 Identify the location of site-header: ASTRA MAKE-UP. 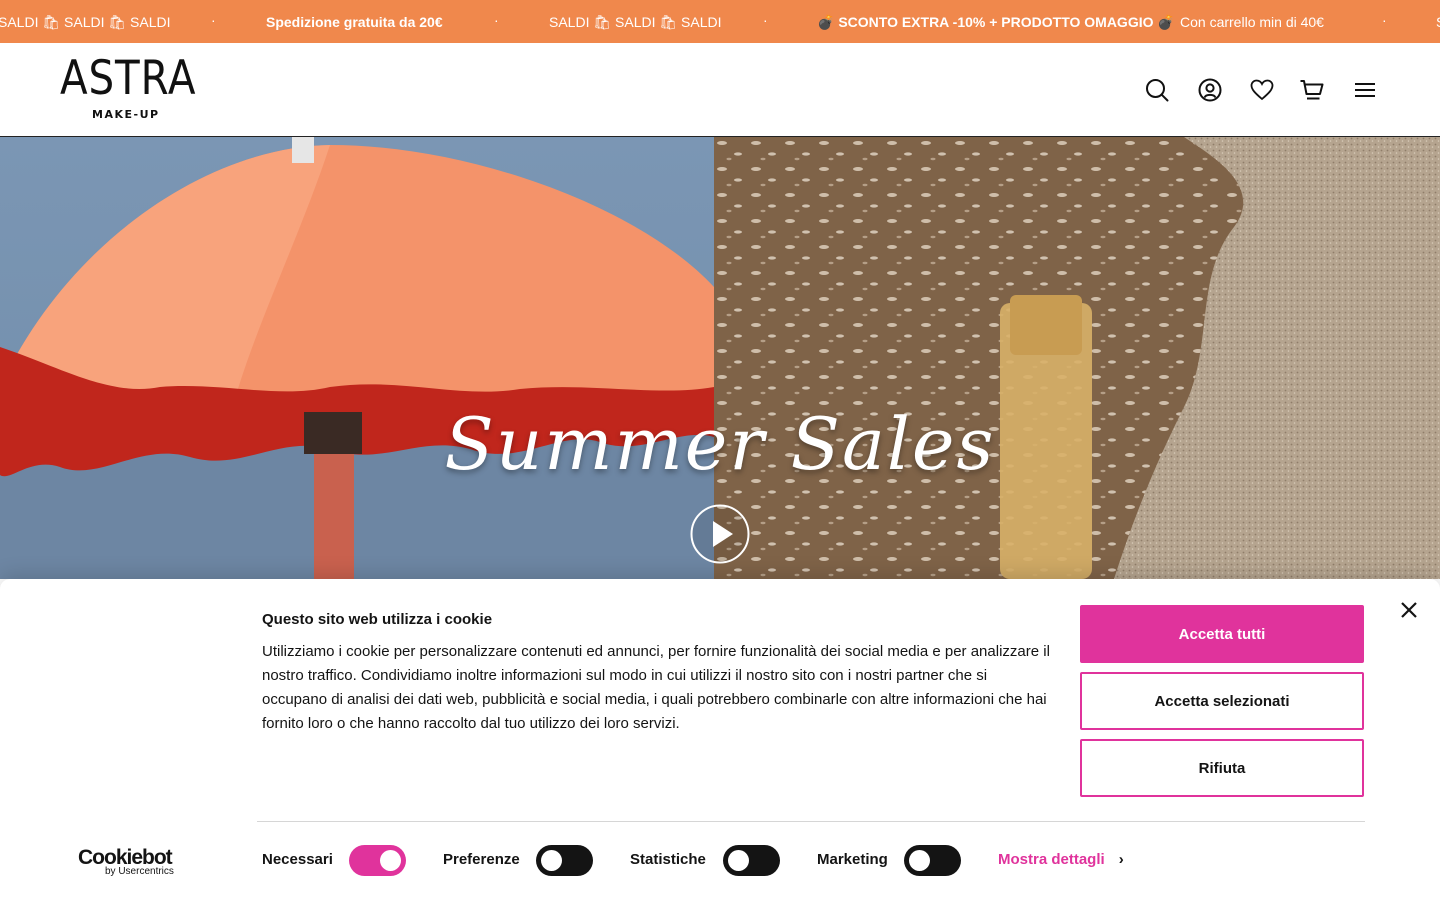
(720, 90).